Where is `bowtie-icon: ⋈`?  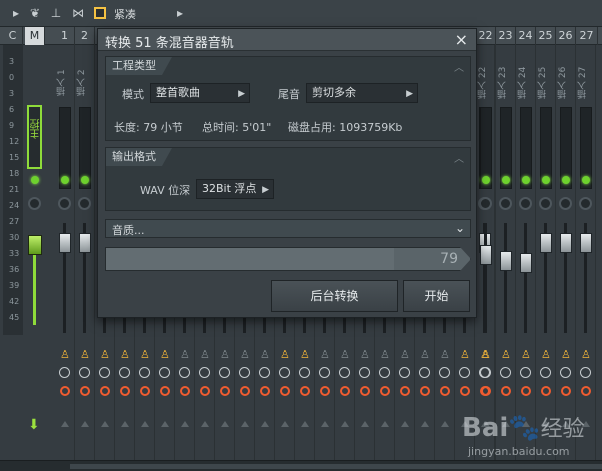 bowtie-icon: ⋈ is located at coordinates (78, 13).